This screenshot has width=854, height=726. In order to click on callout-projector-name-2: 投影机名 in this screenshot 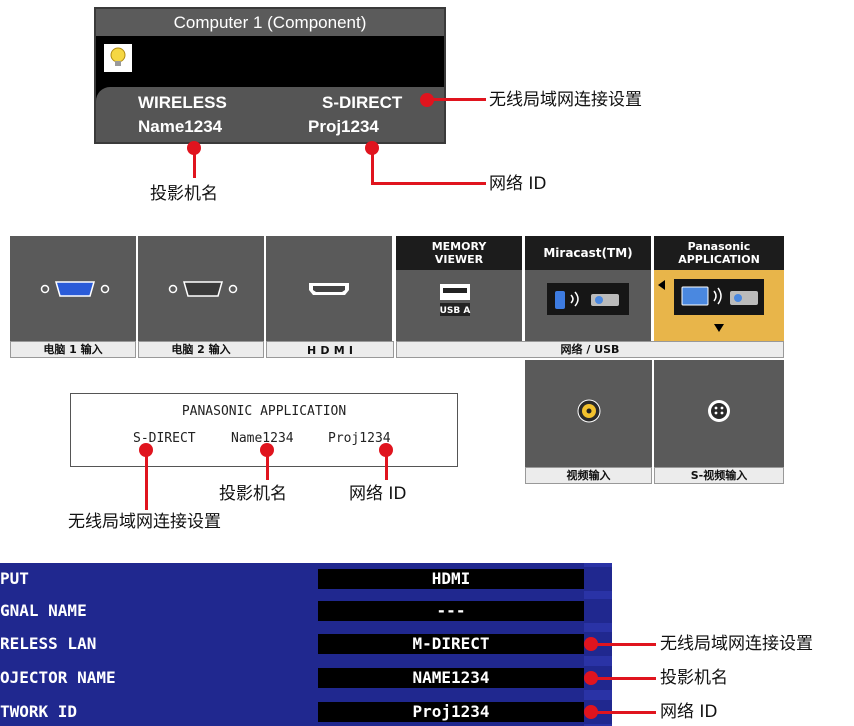, I will do `click(253, 494)`.